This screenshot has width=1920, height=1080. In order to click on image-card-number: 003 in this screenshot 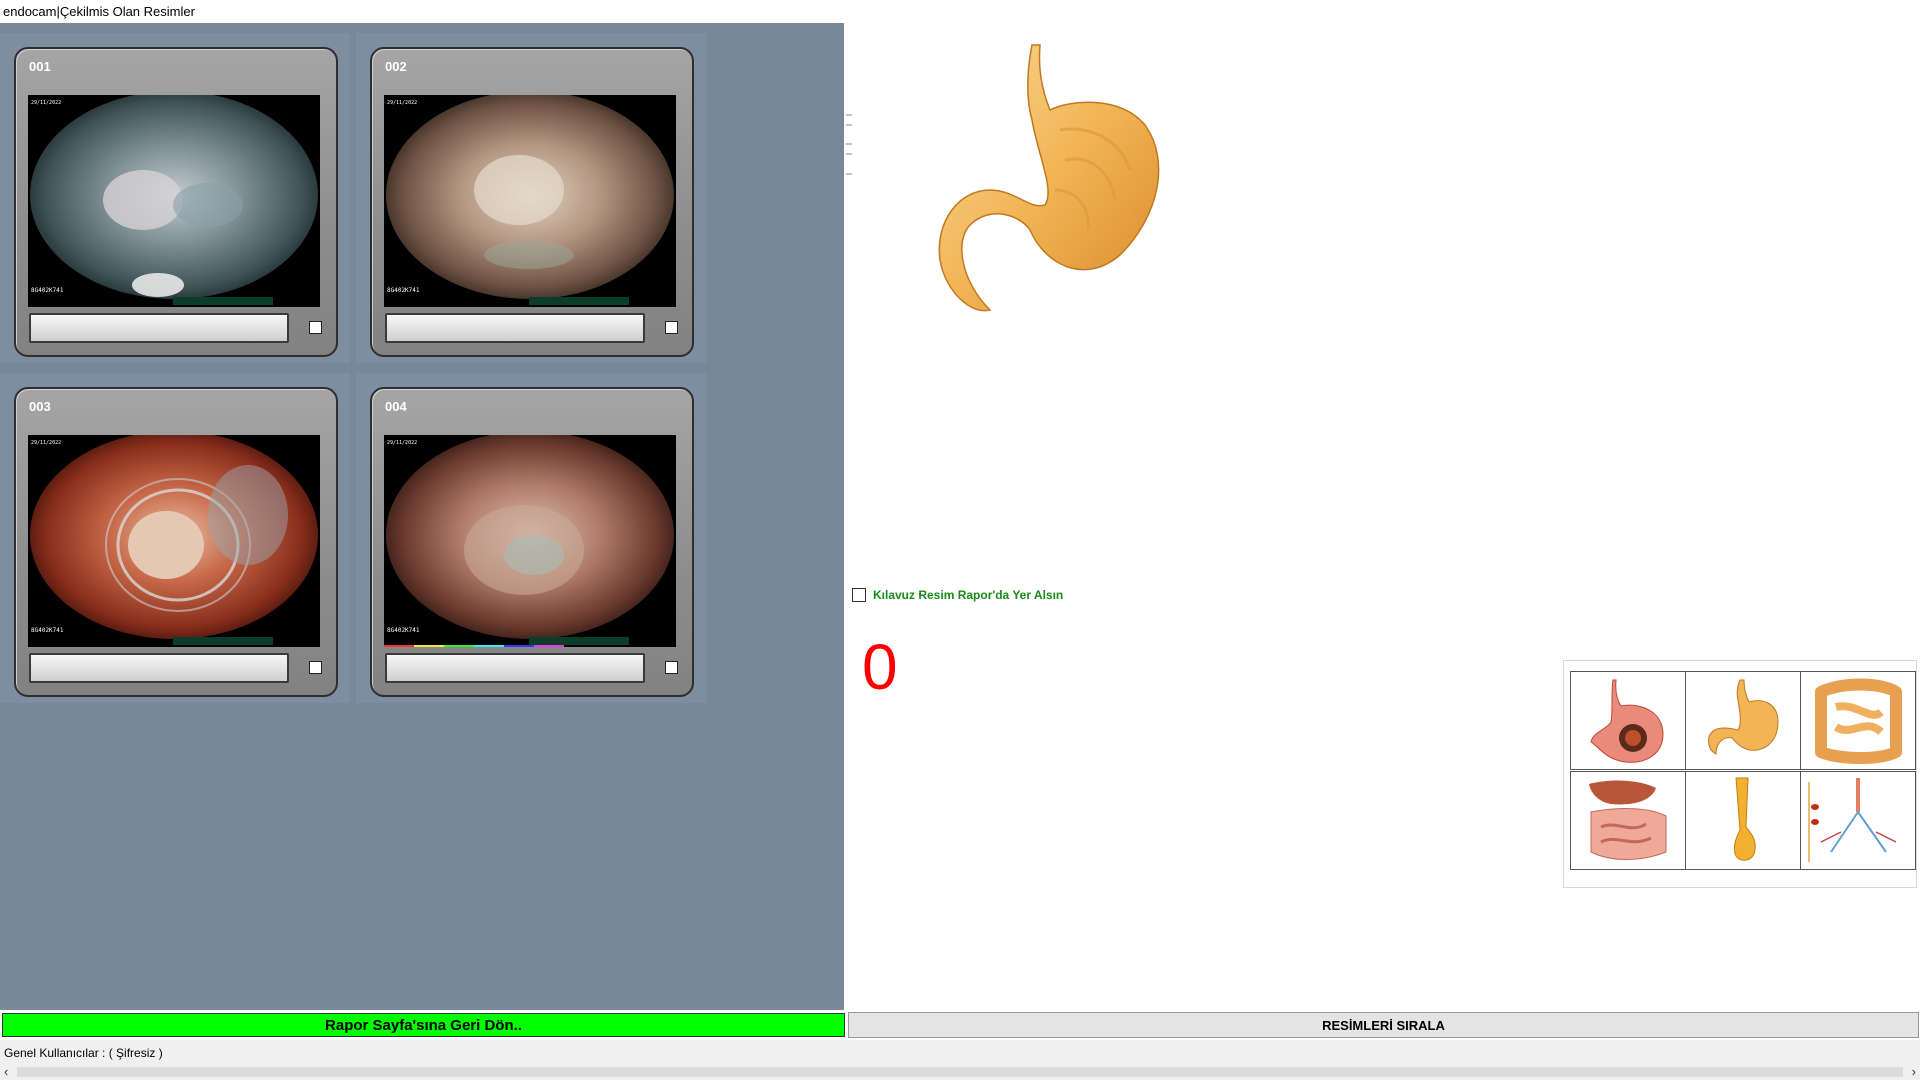, I will do `click(40, 406)`.